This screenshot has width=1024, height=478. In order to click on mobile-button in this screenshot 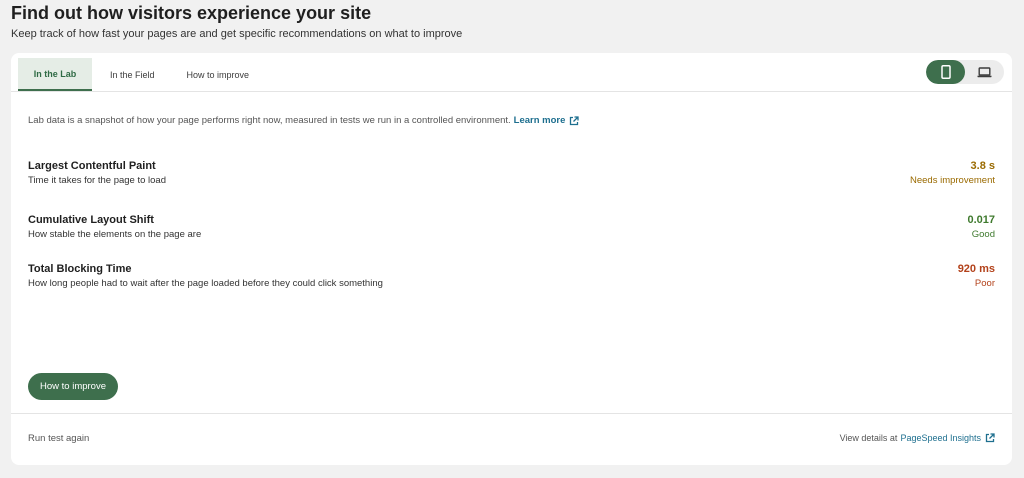, I will do `click(945, 72)`.